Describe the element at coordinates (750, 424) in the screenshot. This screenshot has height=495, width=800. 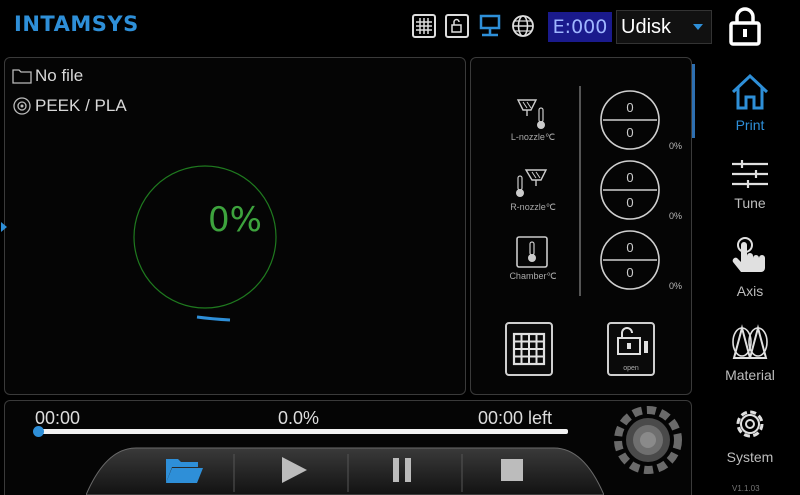
I see `gear-icon` at that location.